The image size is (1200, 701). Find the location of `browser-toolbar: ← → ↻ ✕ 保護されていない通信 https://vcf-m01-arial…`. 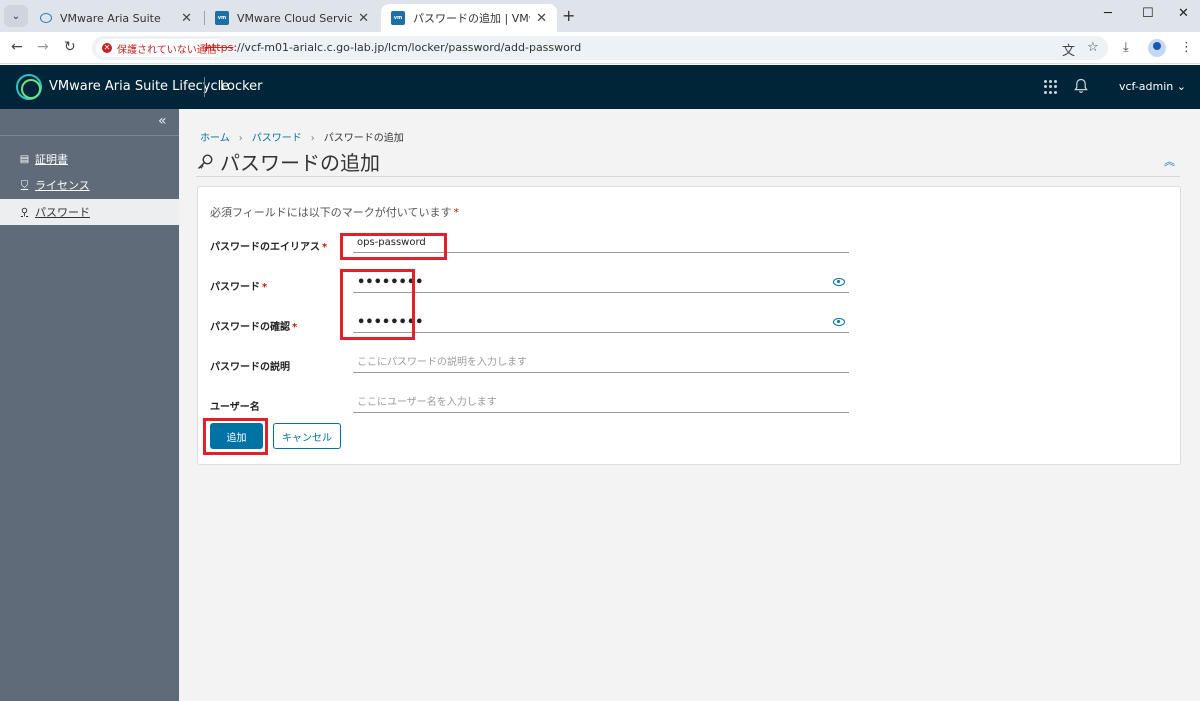

browser-toolbar: ← → ↻ ✕ 保護されていない通信 https://vcf-m01-arial… is located at coordinates (600, 48).